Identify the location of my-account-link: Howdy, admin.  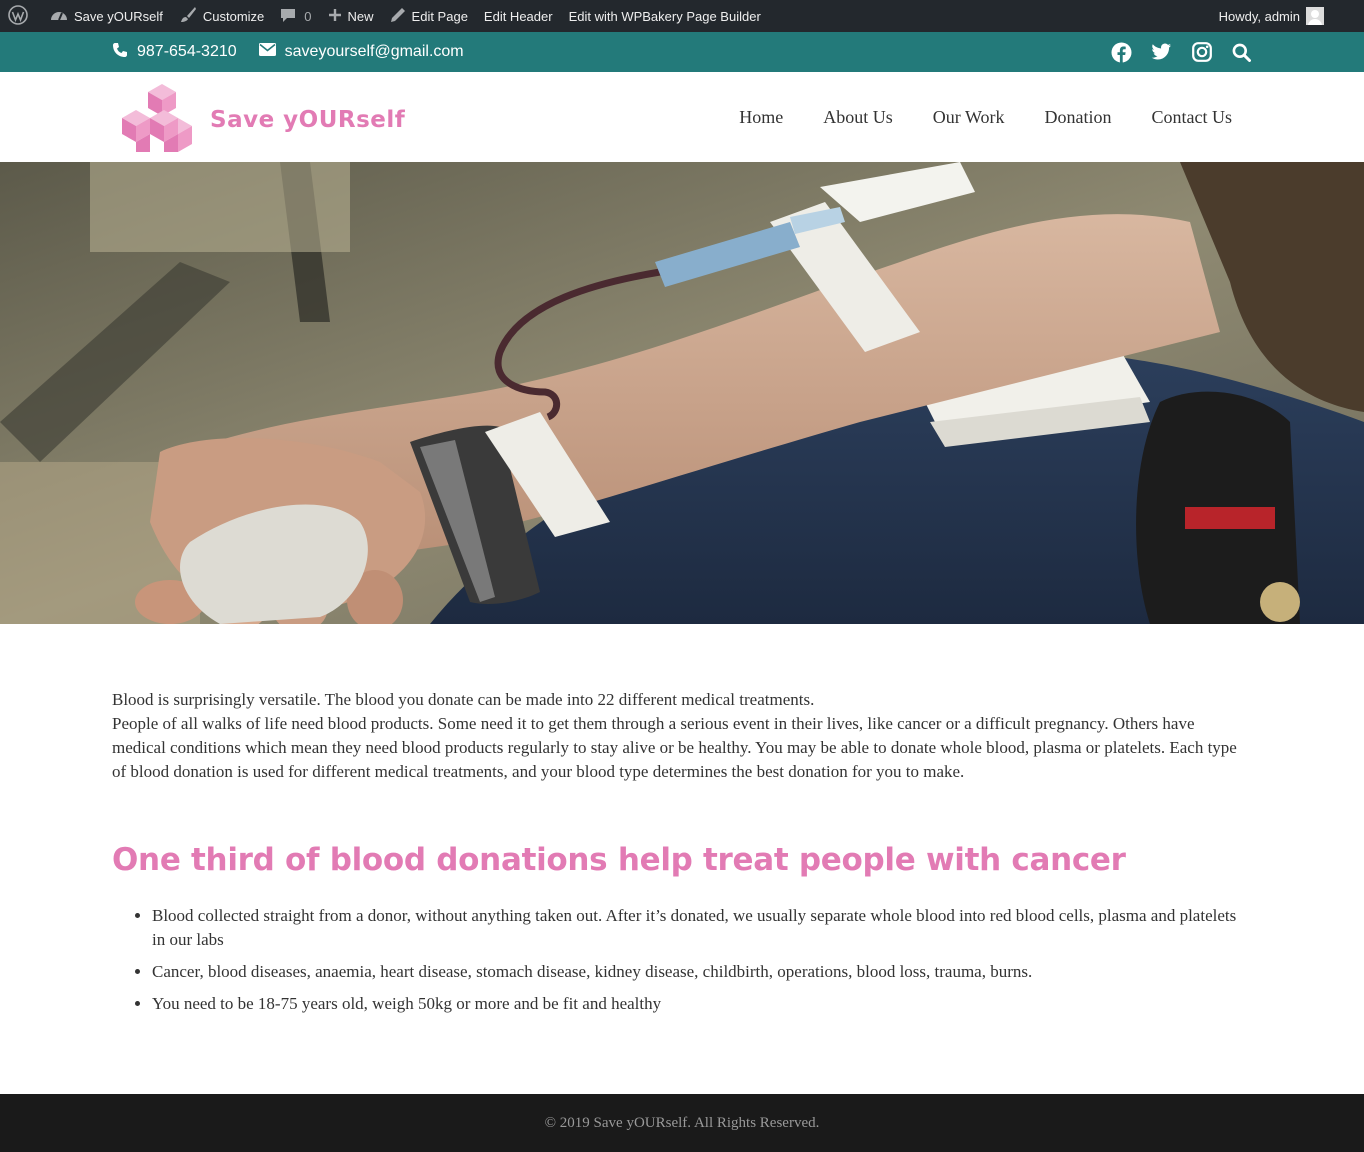
(1267, 16).